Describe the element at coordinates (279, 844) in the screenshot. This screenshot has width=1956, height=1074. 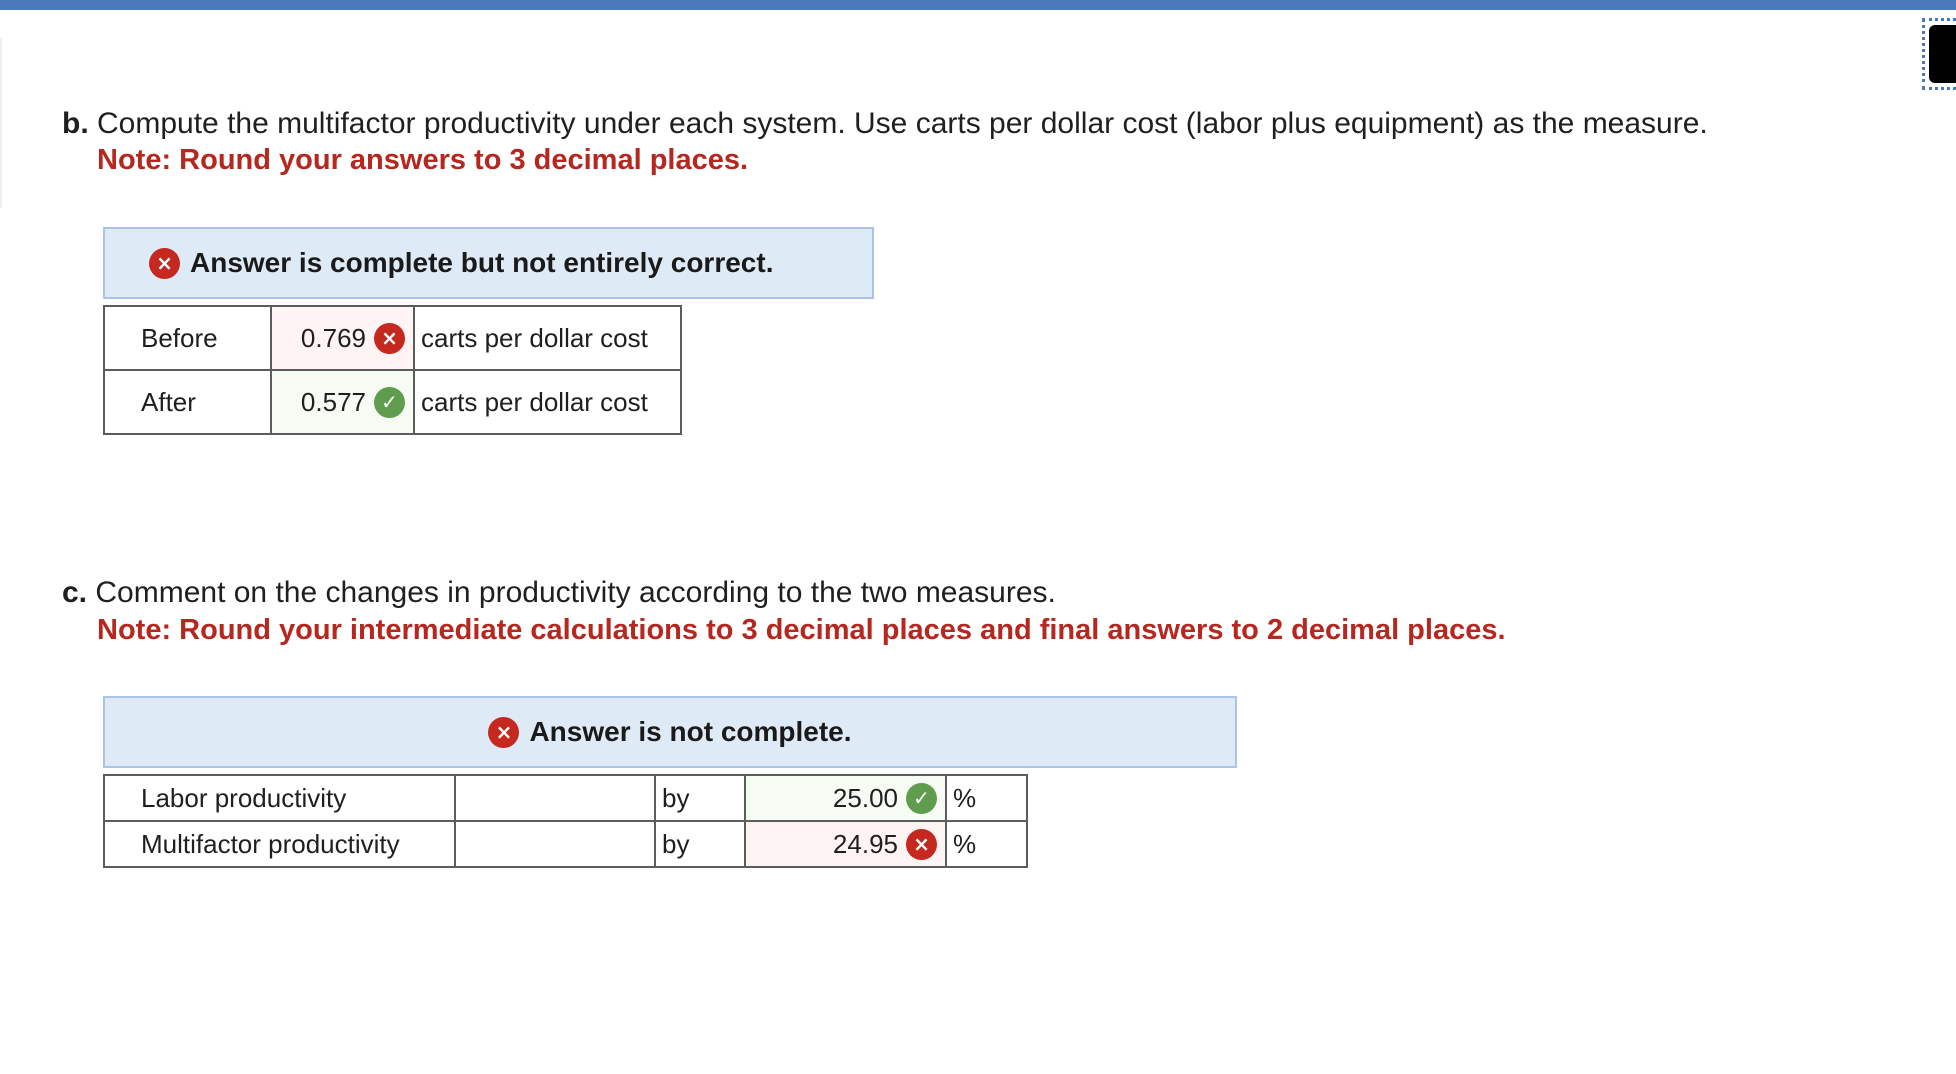
I see `row-label: Multifactor productivity` at that location.